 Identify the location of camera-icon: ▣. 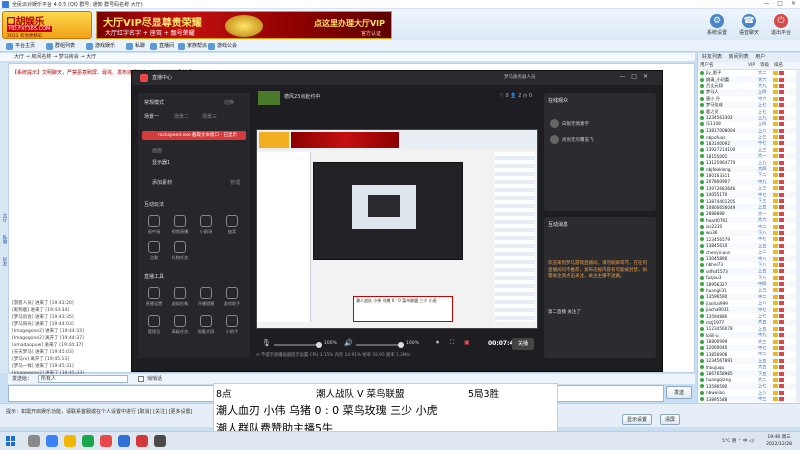
(467, 342).